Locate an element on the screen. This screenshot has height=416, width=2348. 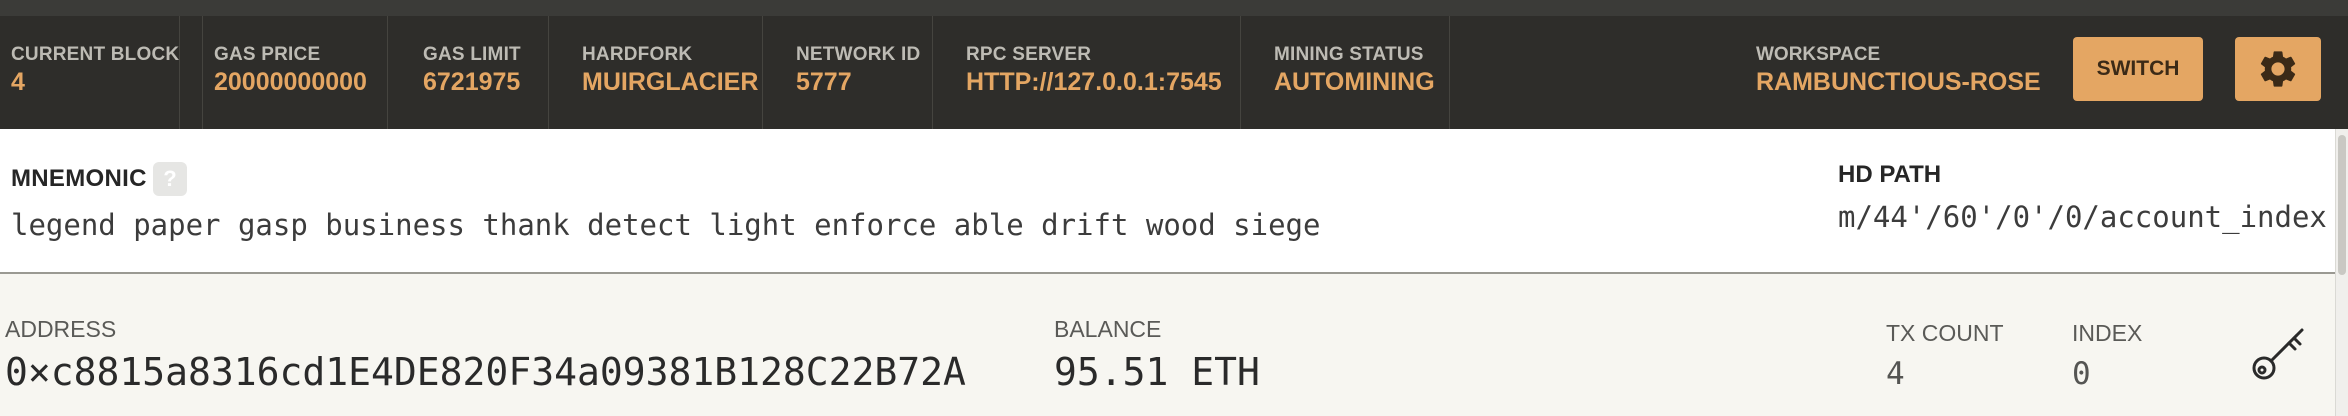
tx-count-value: 4 is located at coordinates (1895, 374).